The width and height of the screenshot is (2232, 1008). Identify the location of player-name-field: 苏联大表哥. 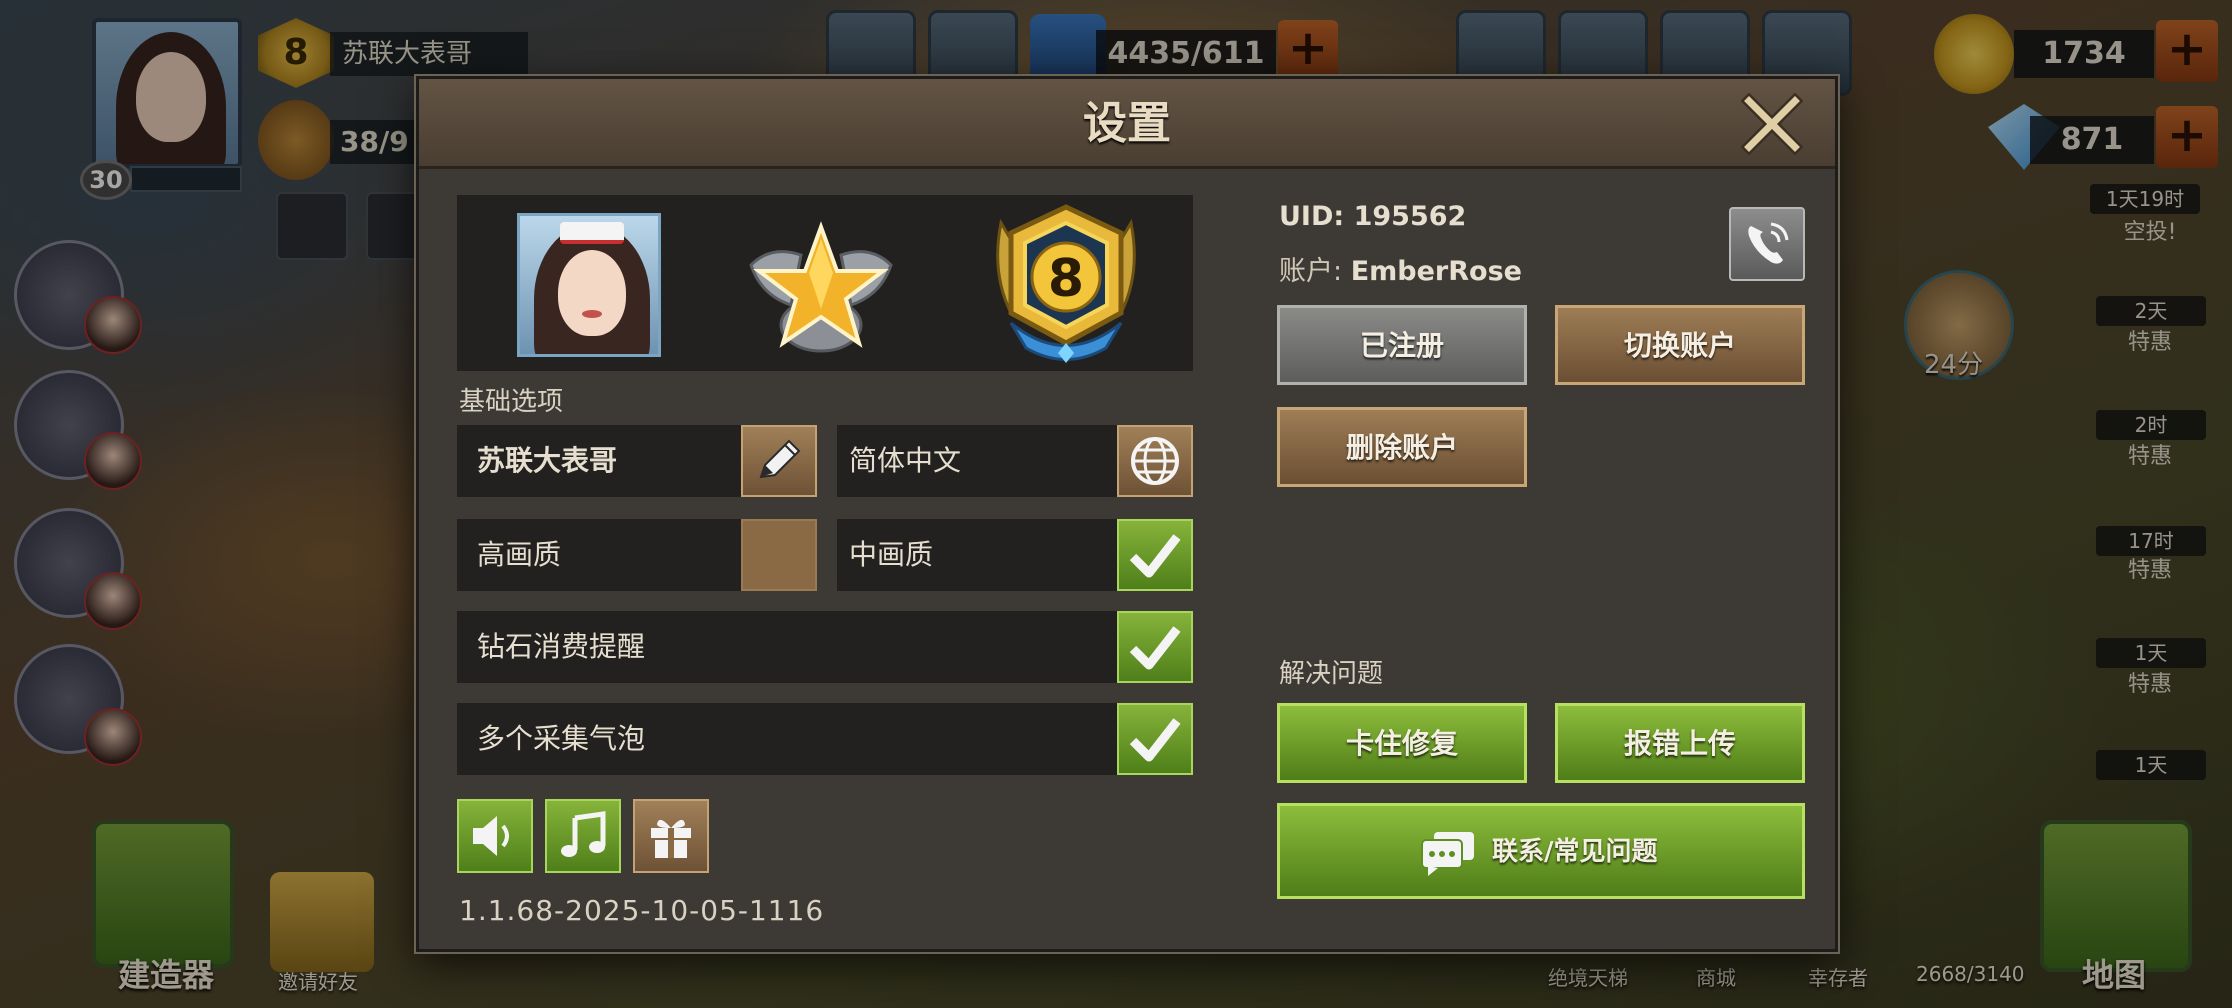
(547, 460).